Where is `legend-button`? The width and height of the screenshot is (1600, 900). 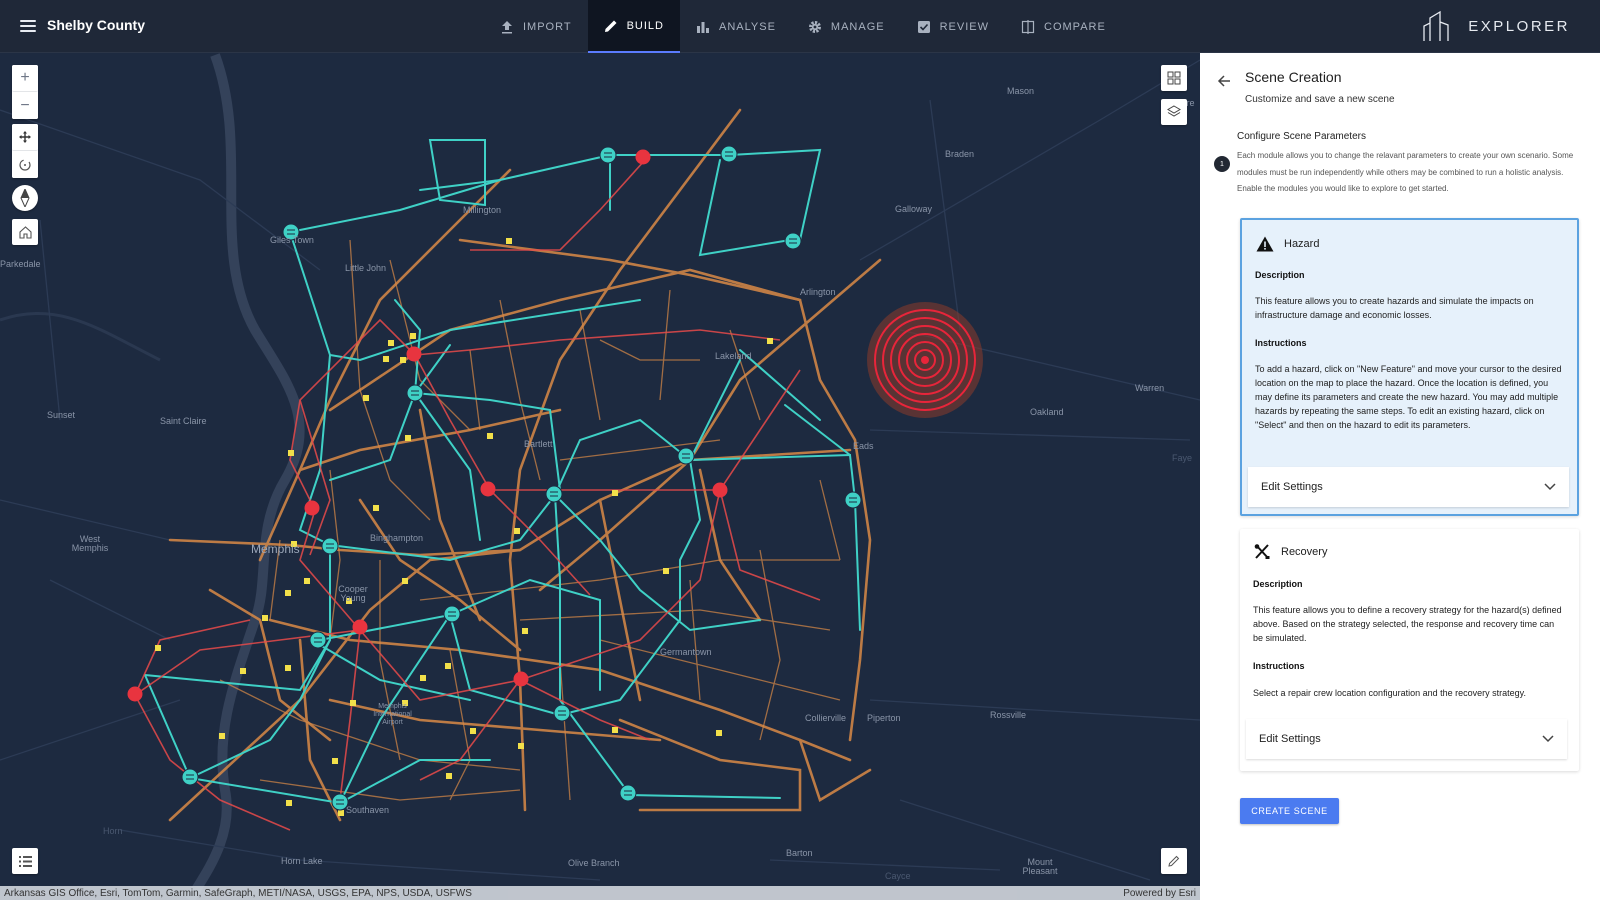
legend-button is located at coordinates (25, 861).